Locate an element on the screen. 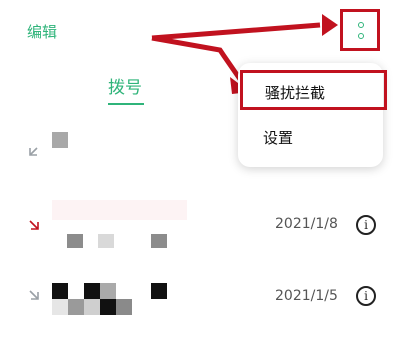  outgoing-call-arrow-icon is located at coordinates (33, 151).